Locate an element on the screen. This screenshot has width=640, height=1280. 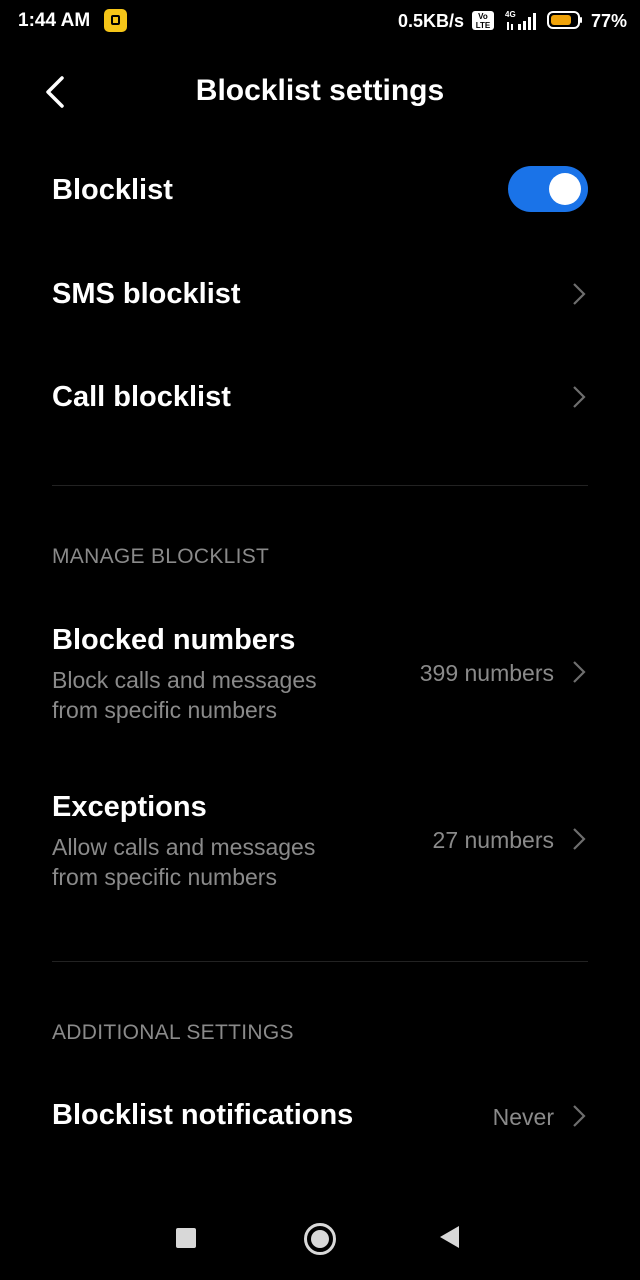
notification-app-icon is located at coordinates (115, 20).